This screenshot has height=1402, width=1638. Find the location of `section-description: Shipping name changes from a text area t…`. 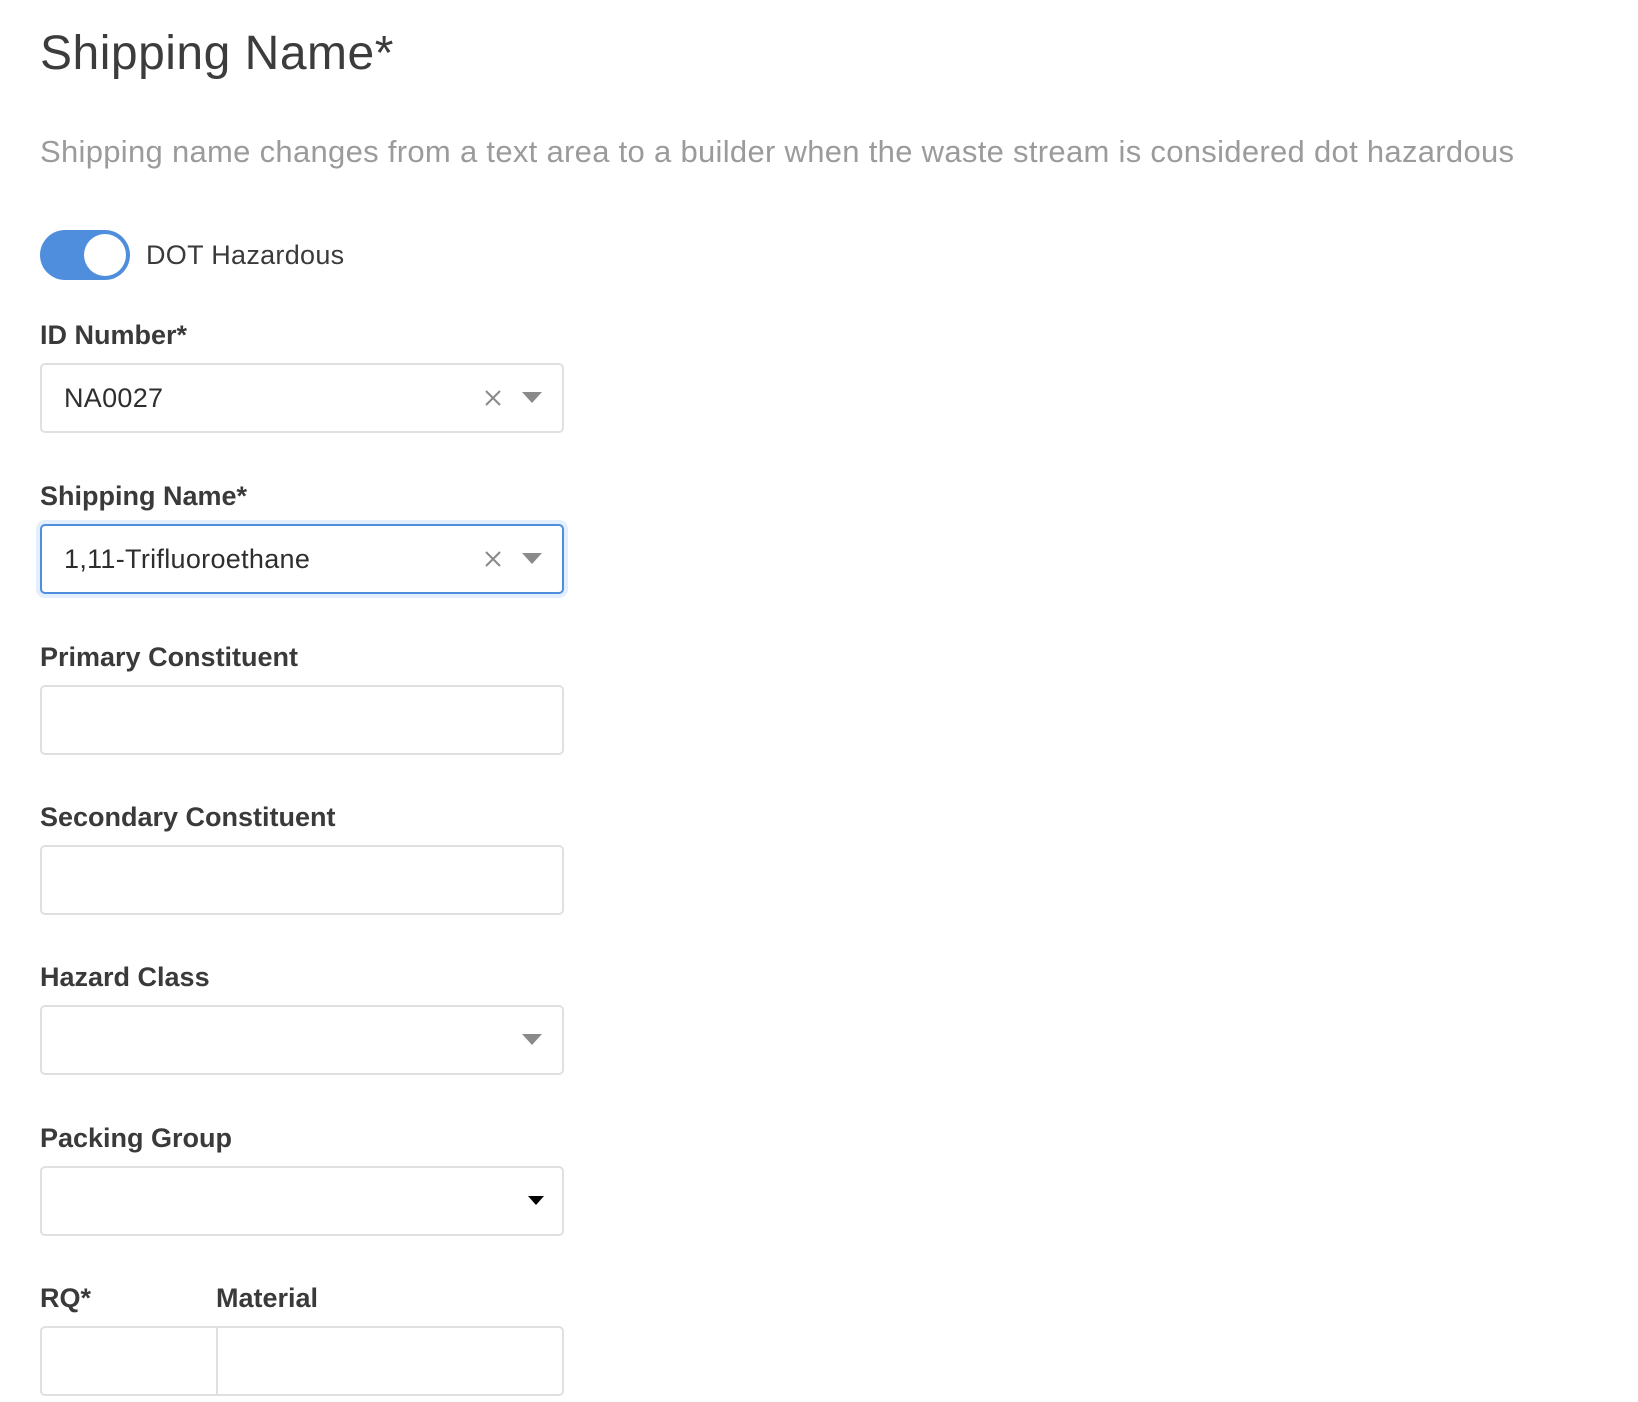

section-description: Shipping name changes from a text area t… is located at coordinates (777, 151).